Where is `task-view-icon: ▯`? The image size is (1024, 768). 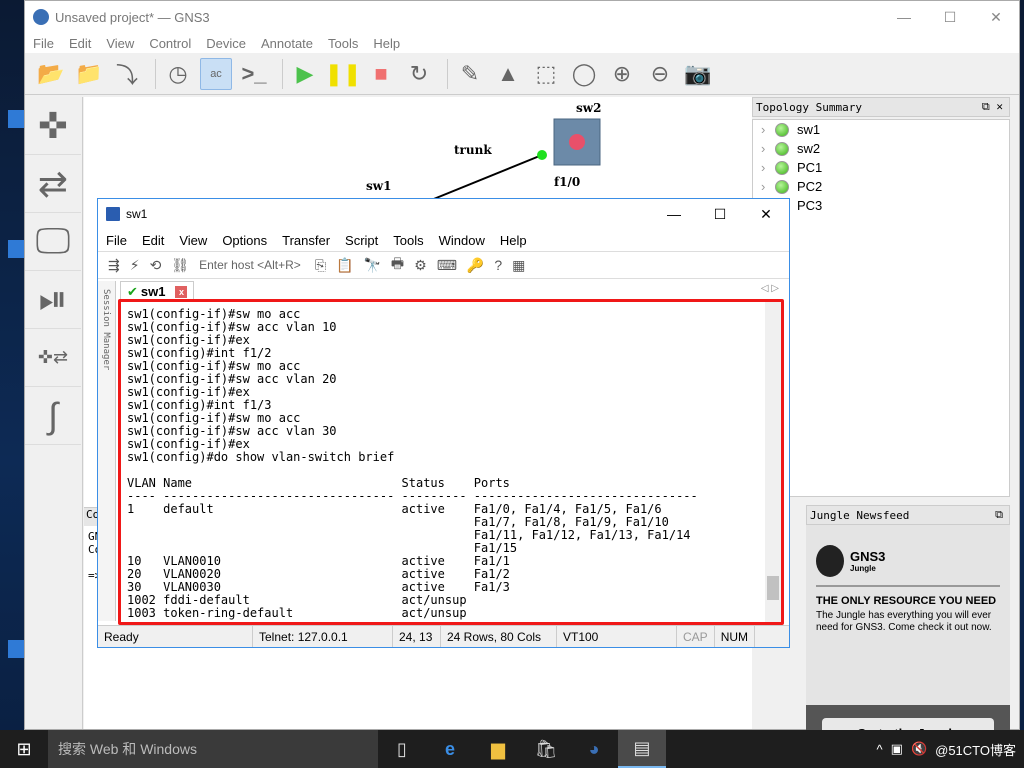
task-view-icon: ▯ is located at coordinates (402, 749).